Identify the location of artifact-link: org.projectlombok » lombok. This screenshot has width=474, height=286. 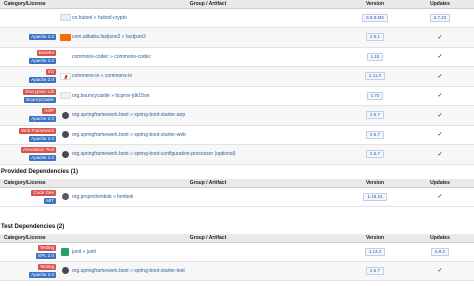
(208, 197).